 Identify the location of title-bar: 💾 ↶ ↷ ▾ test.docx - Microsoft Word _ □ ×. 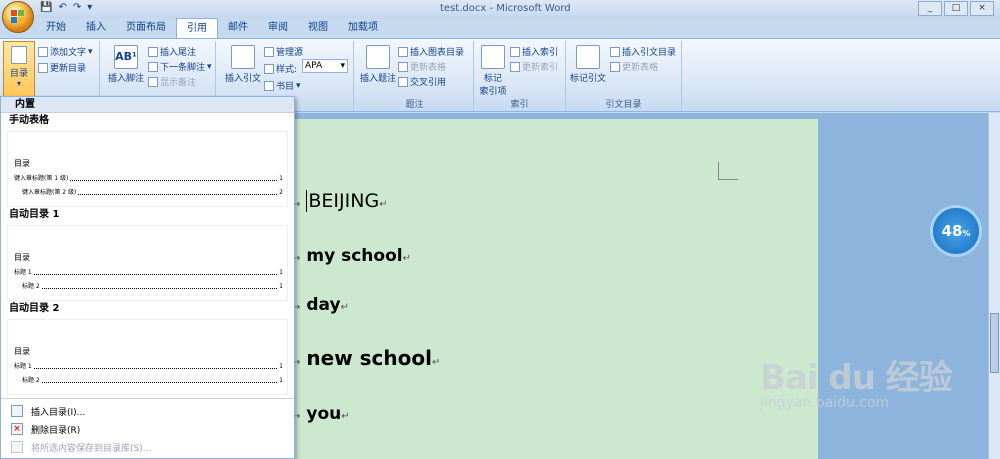
(500, 9).